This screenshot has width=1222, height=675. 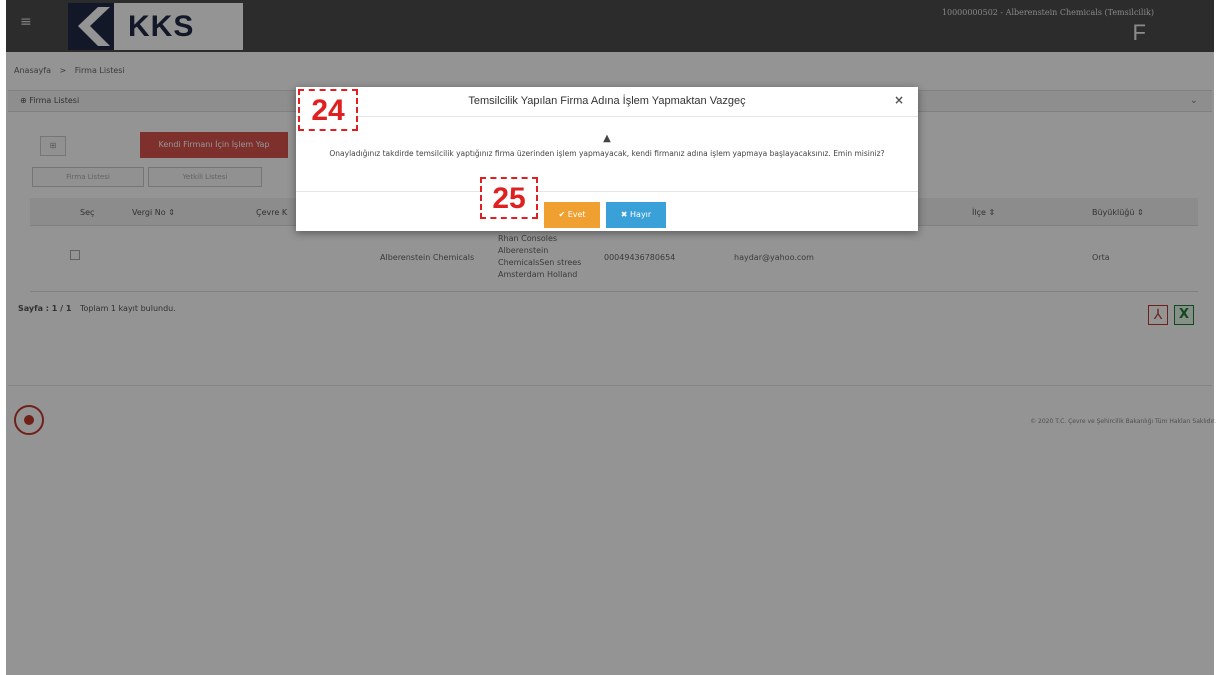 I want to click on warning-icon: ▲, so click(x=607, y=138).